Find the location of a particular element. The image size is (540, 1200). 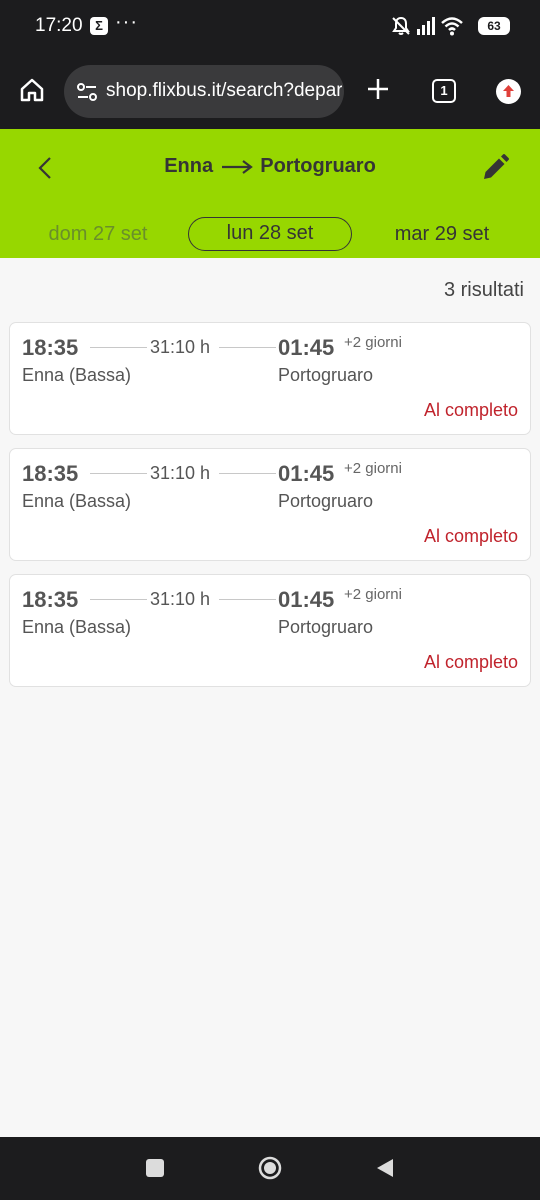

browser-toolbar: shop.flixbus.it/search?departureCity 1 is located at coordinates (270, 91).